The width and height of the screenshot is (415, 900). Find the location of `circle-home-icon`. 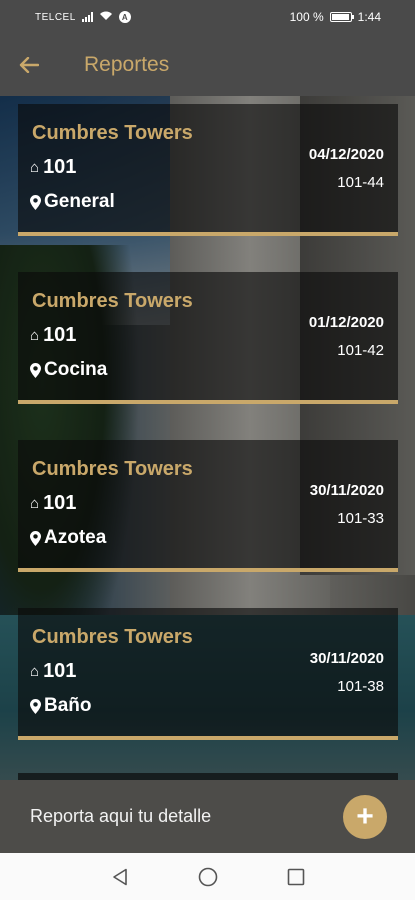

circle-home-icon is located at coordinates (207, 876).